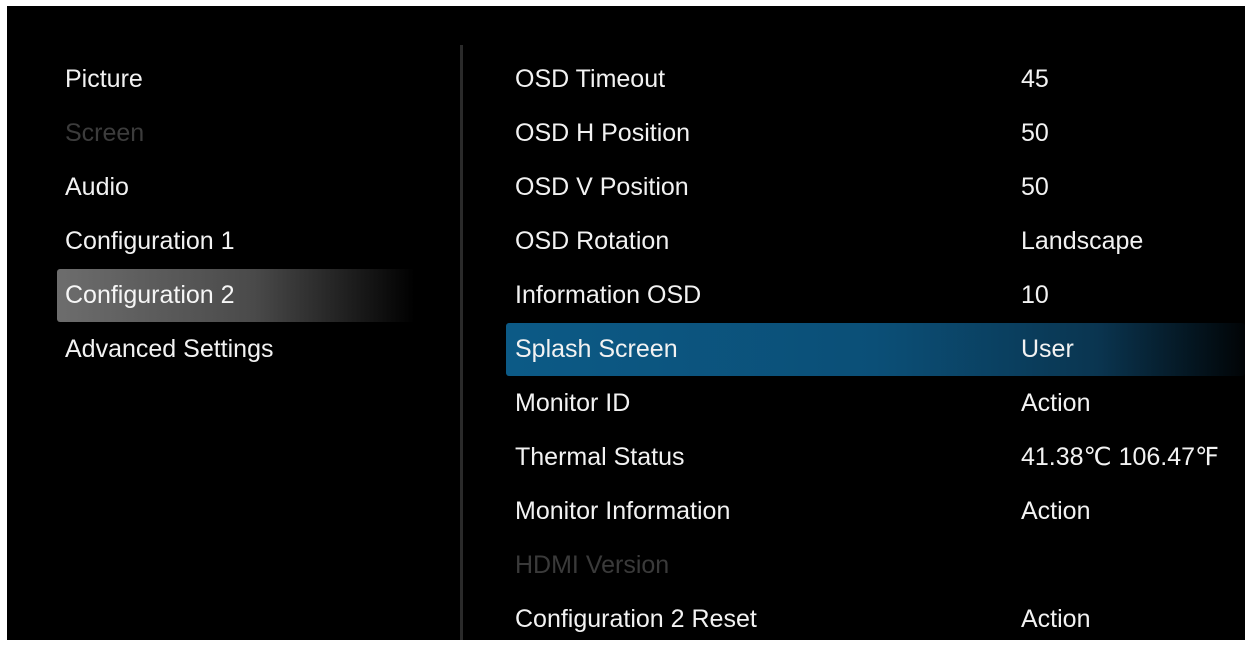  What do you see at coordinates (875, 403) in the screenshot?
I see `setting-row-monitor-id: Monitor ID Action` at bounding box center [875, 403].